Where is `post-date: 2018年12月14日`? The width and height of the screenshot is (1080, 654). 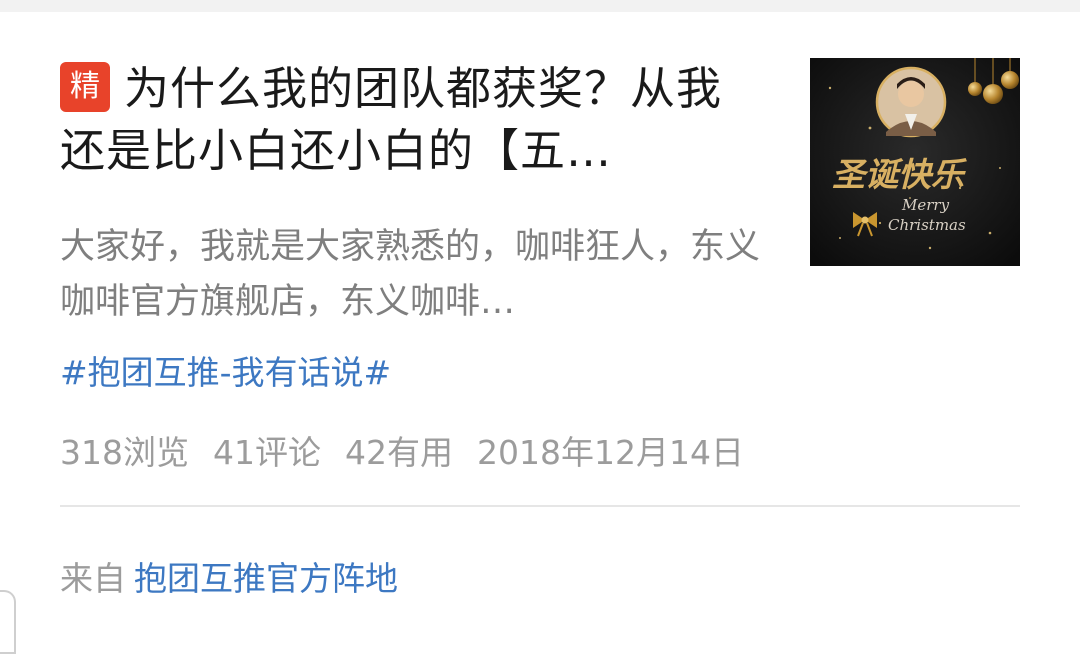 post-date: 2018年12月14日 is located at coordinates (610, 452).